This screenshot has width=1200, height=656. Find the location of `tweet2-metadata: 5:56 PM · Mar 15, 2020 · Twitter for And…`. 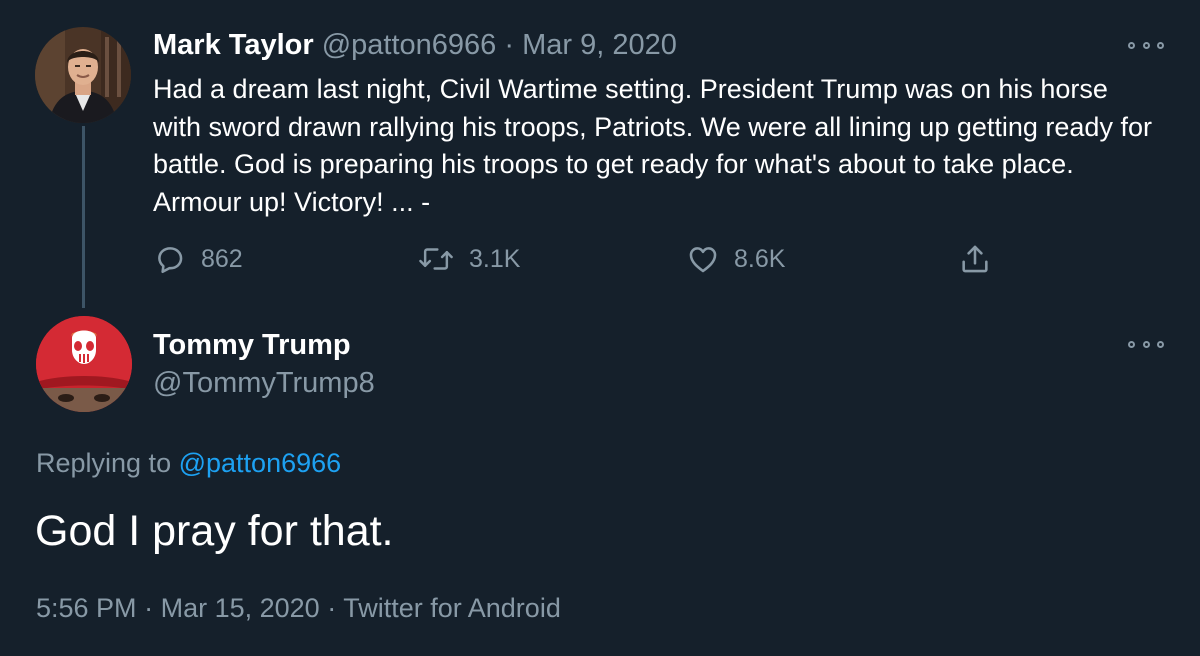

tweet2-metadata: 5:56 PM · Mar 15, 2020 · Twitter for And… is located at coordinates (298, 608).